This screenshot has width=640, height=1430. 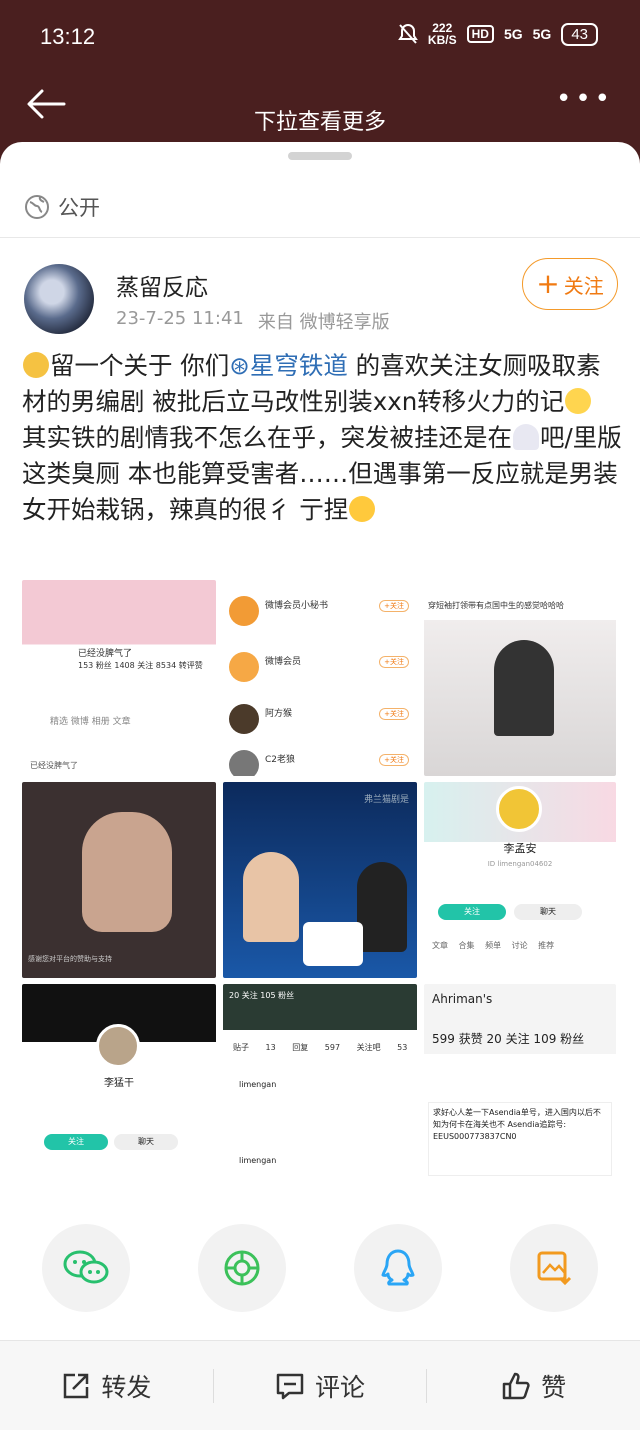 I want to click on share-moments-button, so click(x=242, y=1268).